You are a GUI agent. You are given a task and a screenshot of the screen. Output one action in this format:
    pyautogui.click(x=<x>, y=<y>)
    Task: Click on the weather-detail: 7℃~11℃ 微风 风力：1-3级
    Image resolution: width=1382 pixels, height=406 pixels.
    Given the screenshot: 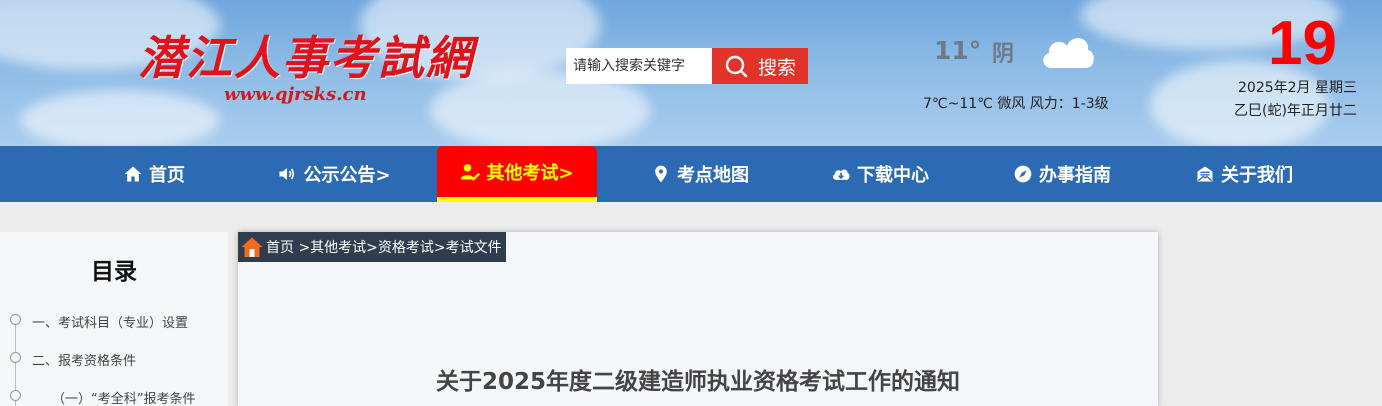 What is the action you would take?
    pyautogui.click(x=1016, y=104)
    